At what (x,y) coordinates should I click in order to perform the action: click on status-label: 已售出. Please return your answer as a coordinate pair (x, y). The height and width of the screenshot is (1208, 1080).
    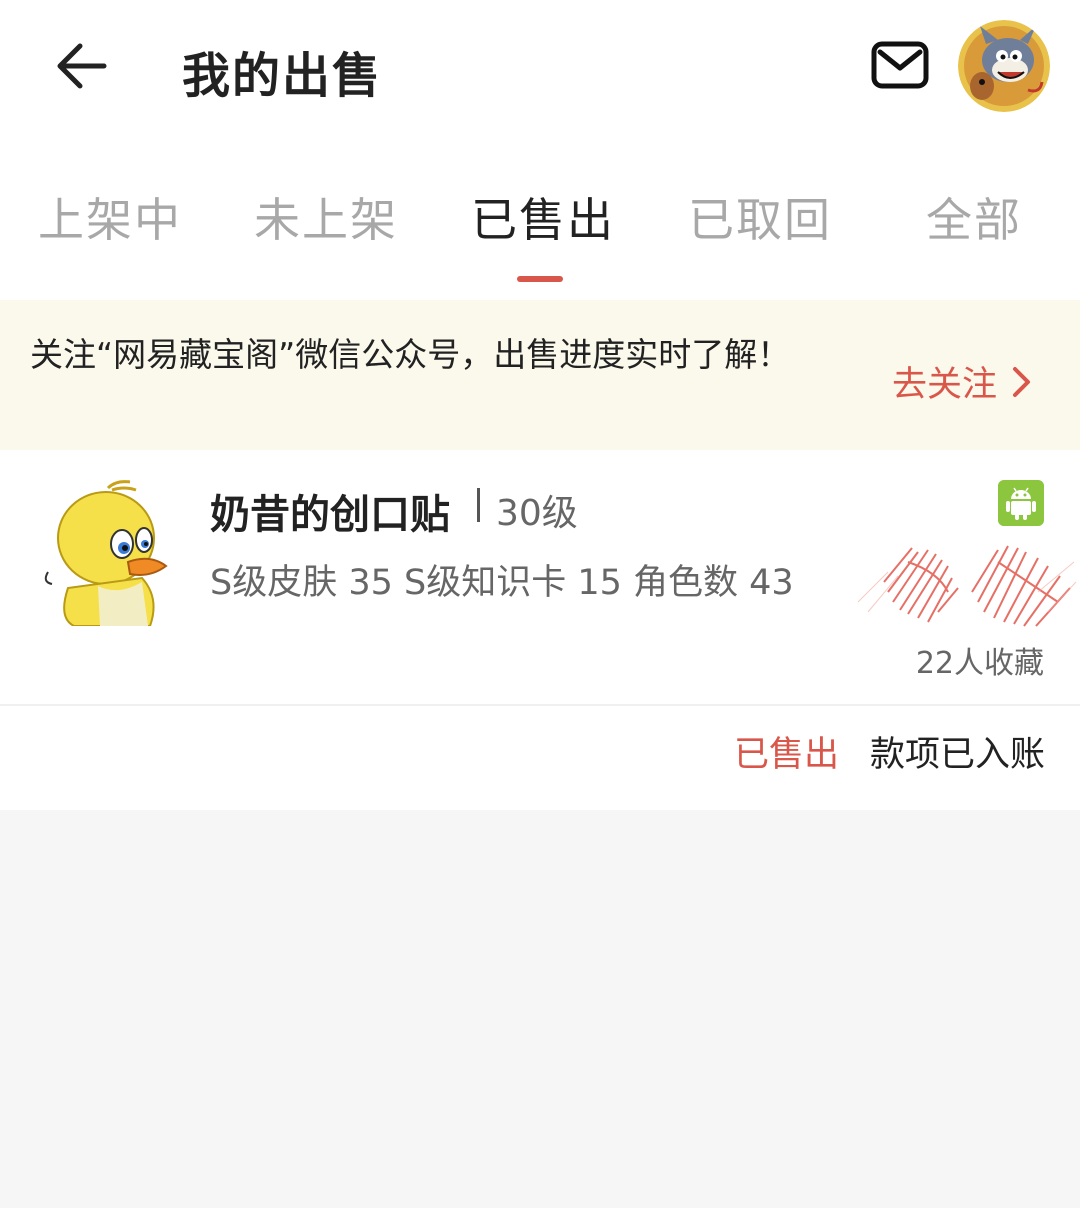
    Looking at the image, I should click on (787, 755).